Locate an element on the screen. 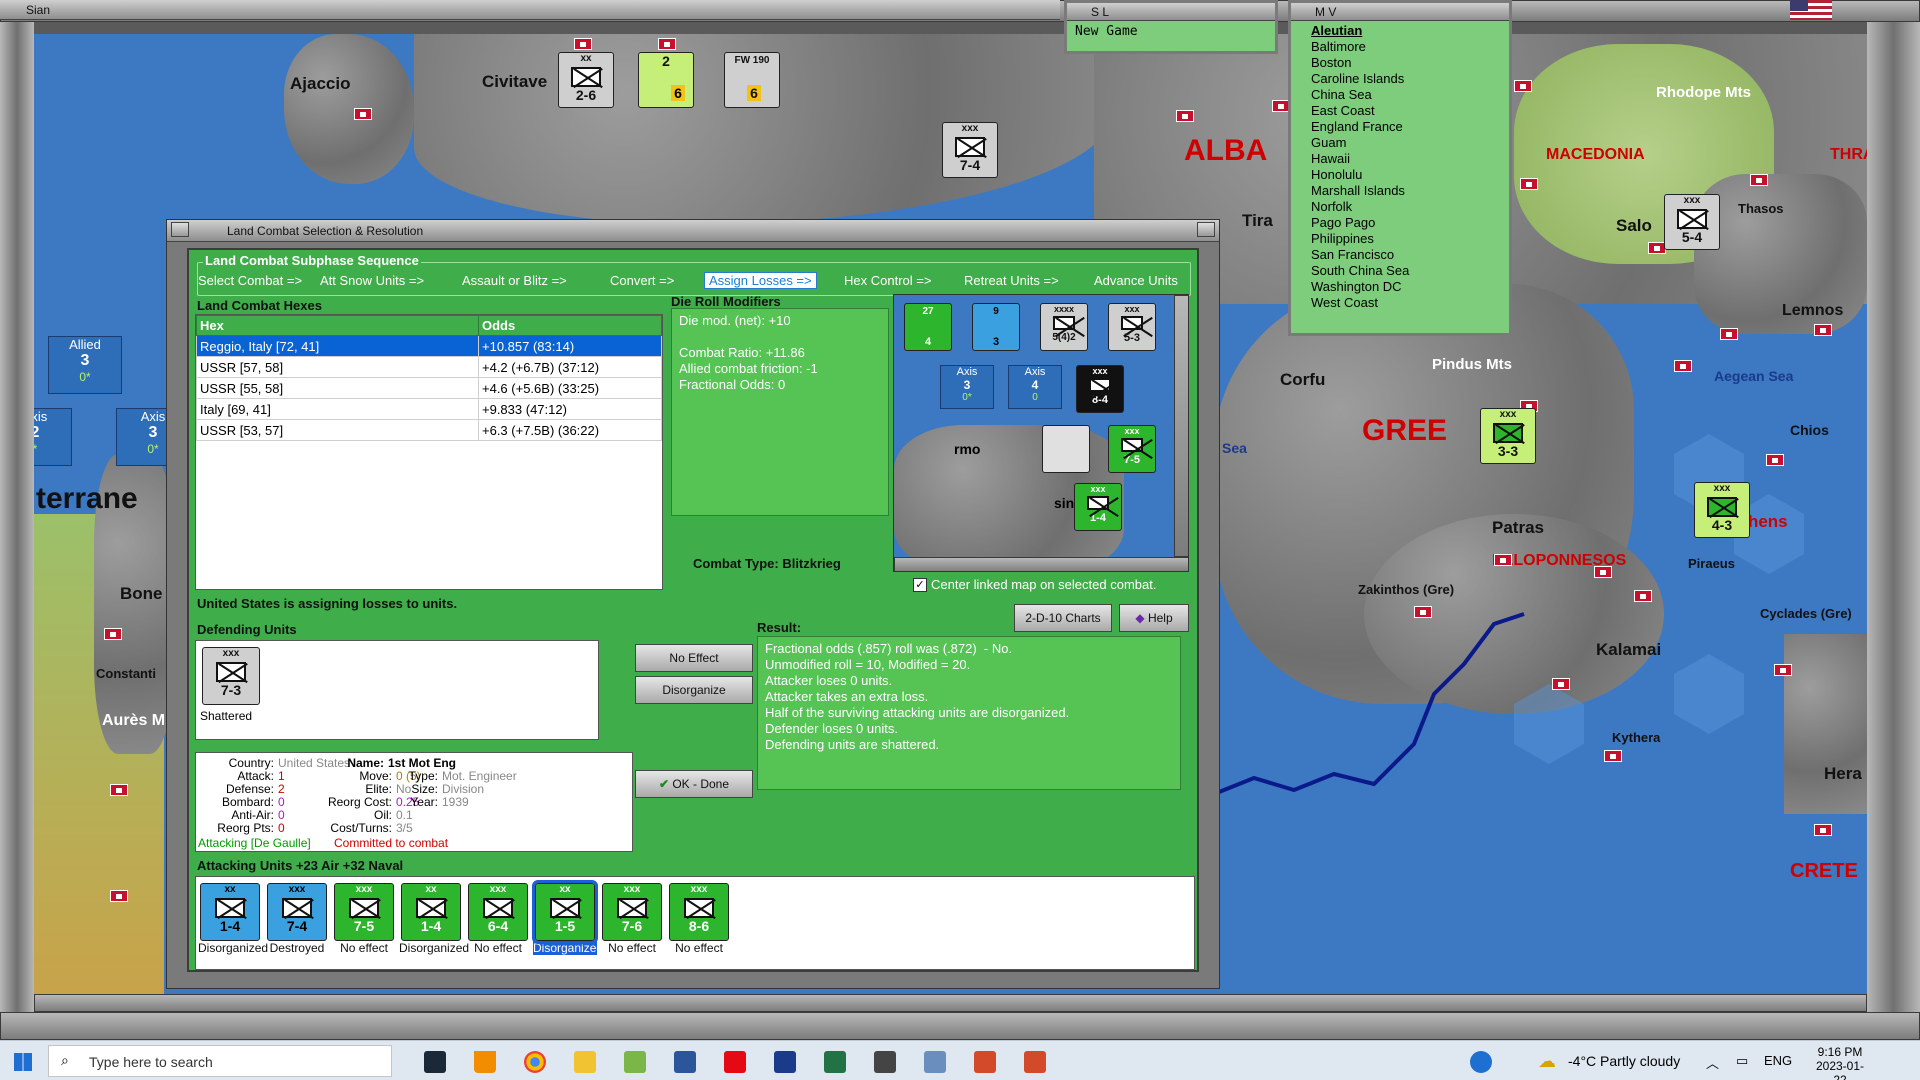 This screenshot has height=1080, width=1920. location-list-item: South China Sea is located at coordinates (1400, 271).